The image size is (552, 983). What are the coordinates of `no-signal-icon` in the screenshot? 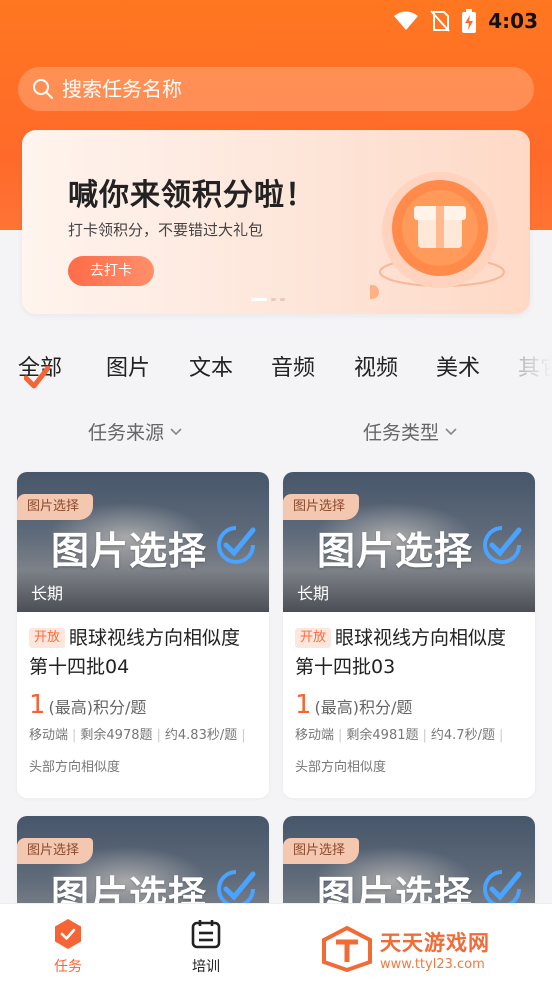 It's located at (440, 21).